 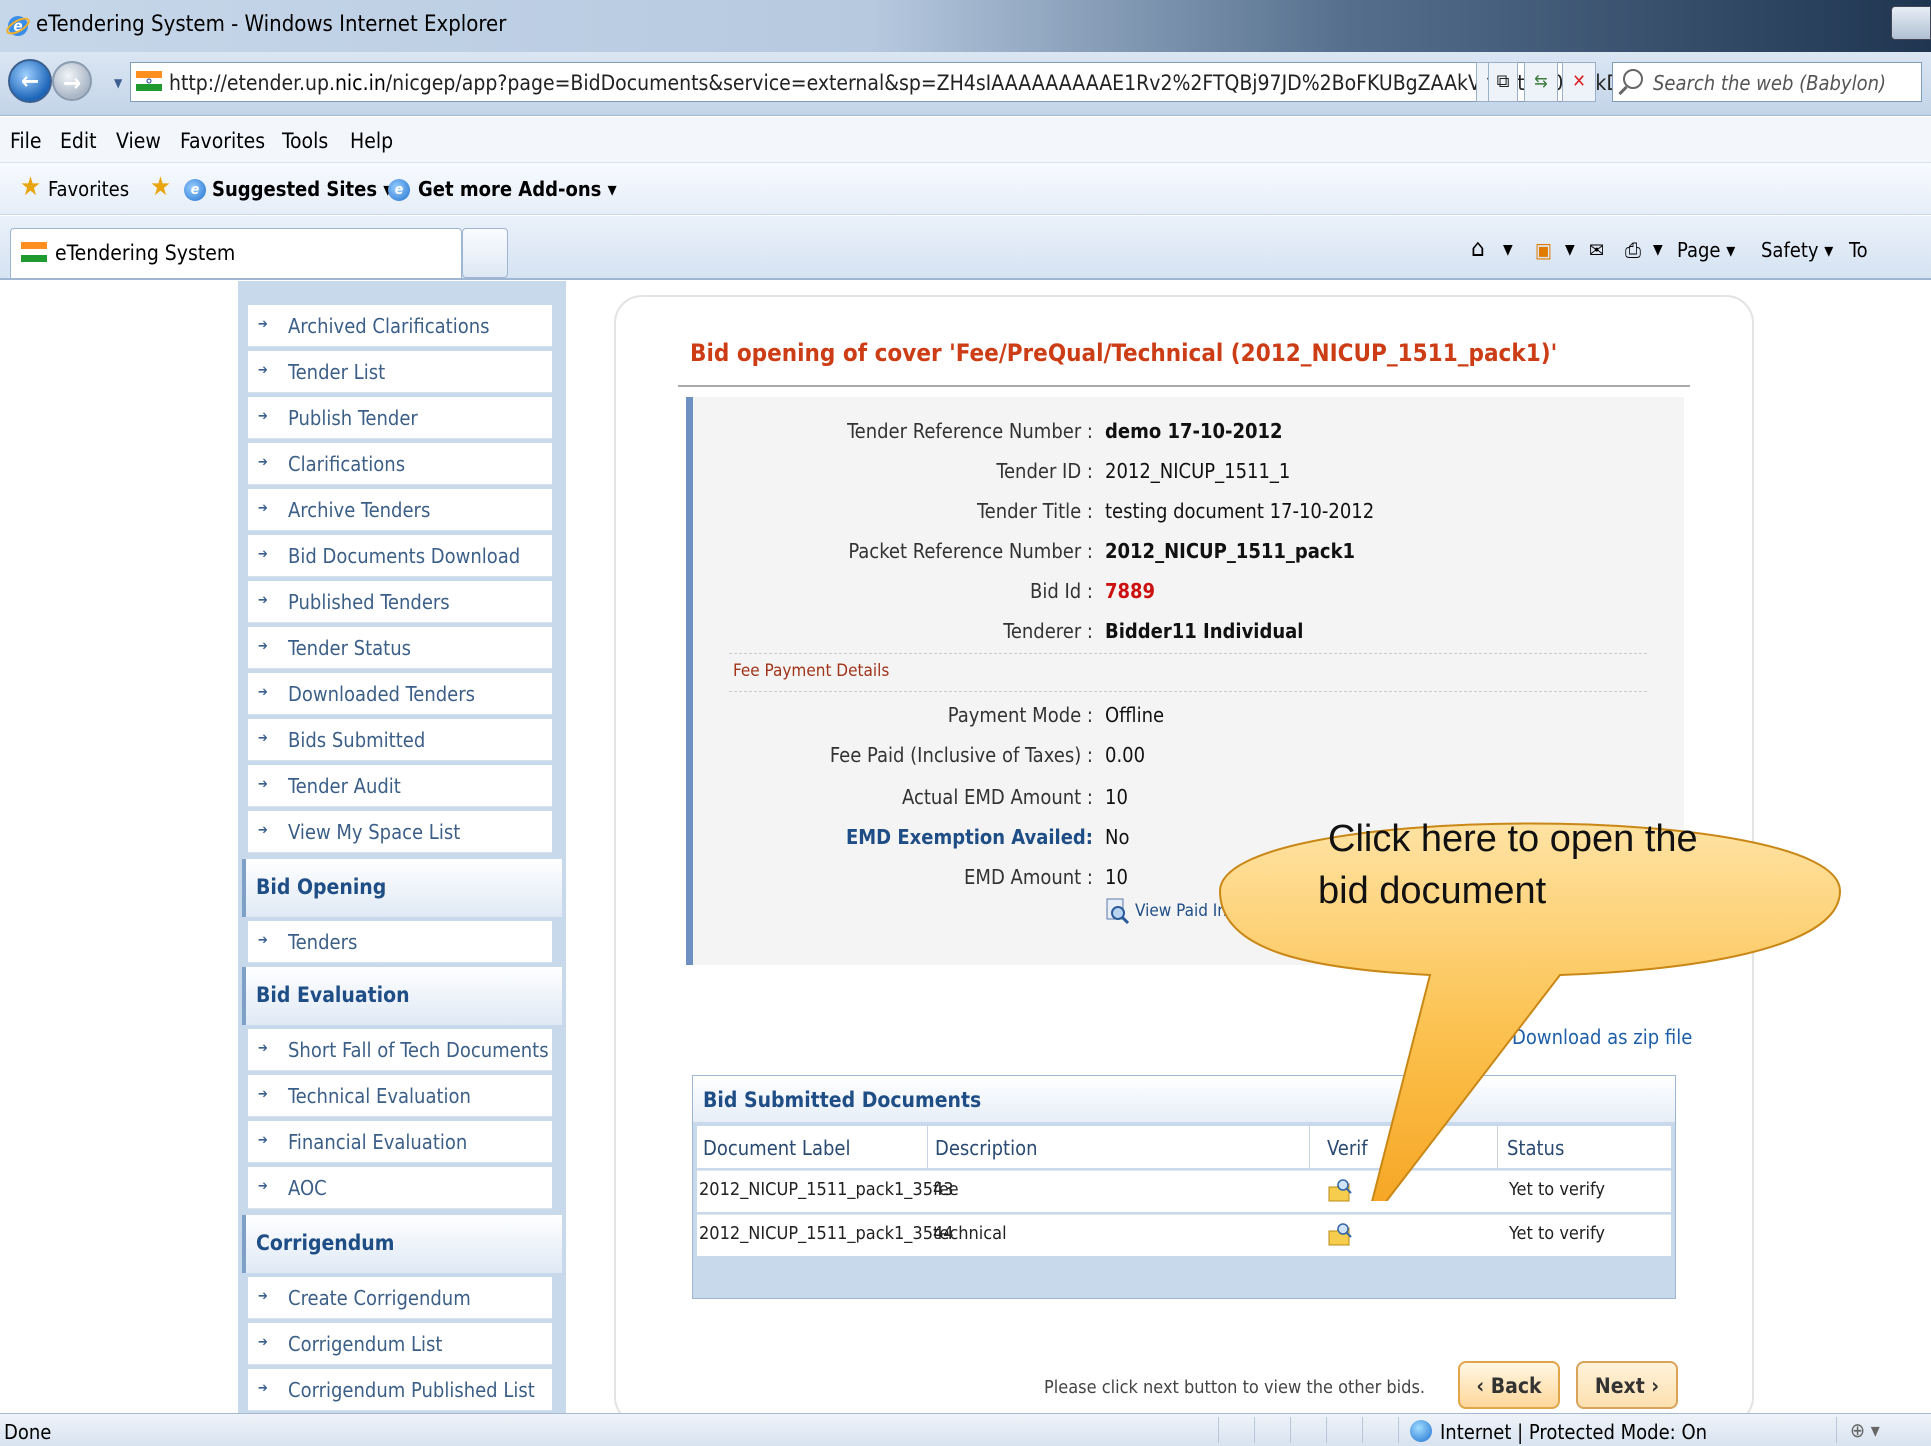 I want to click on sidebar-item-bids-submitted: ➔ Bids Submitted, so click(x=400, y=740).